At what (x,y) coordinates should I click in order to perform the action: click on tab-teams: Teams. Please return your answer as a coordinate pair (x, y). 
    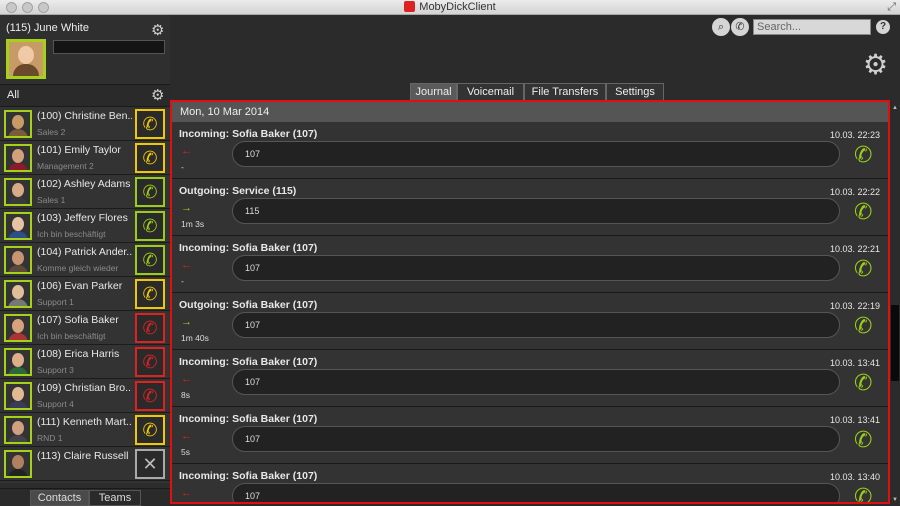
    Looking at the image, I should click on (115, 498).